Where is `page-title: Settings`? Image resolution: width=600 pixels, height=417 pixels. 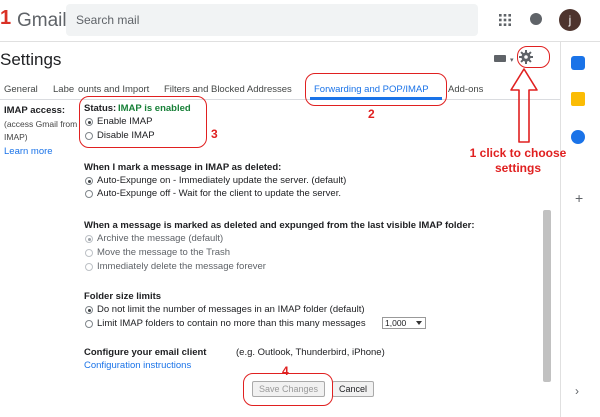
page-title: Settings is located at coordinates (31, 59).